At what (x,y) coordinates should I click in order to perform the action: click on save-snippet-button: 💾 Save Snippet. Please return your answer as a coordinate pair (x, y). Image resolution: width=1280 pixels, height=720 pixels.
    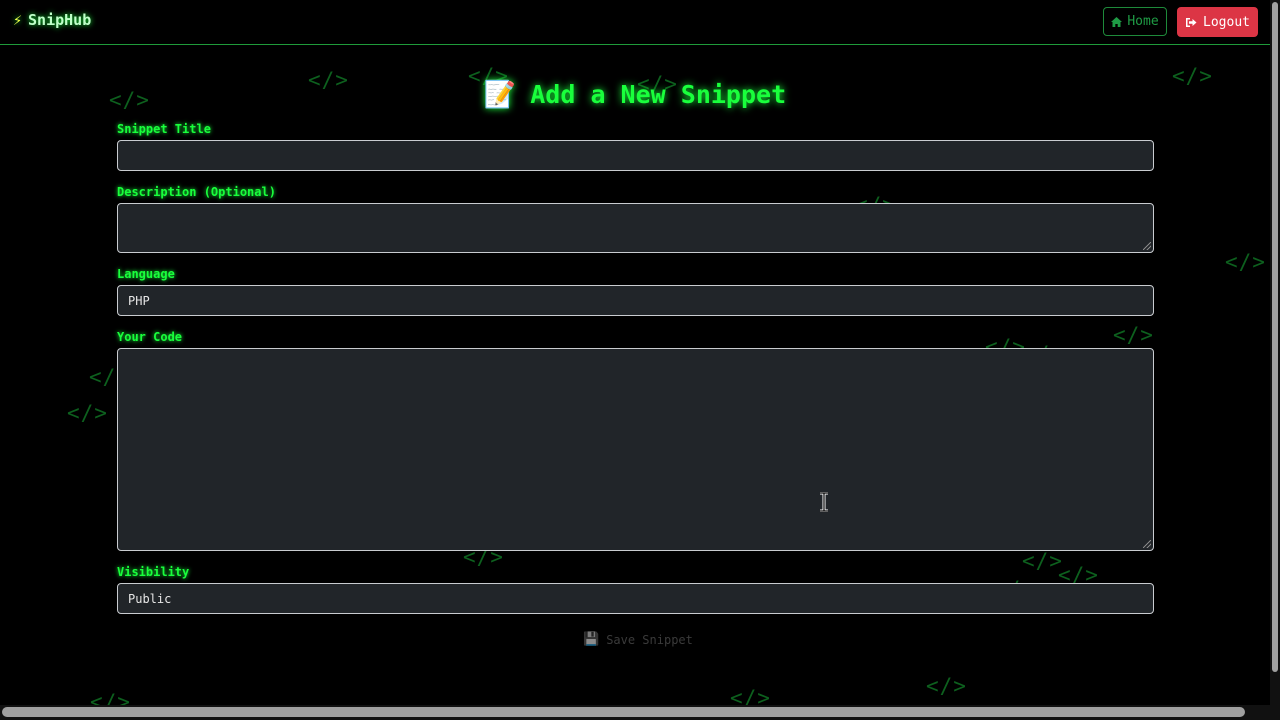
    Looking at the image, I should click on (638, 639).